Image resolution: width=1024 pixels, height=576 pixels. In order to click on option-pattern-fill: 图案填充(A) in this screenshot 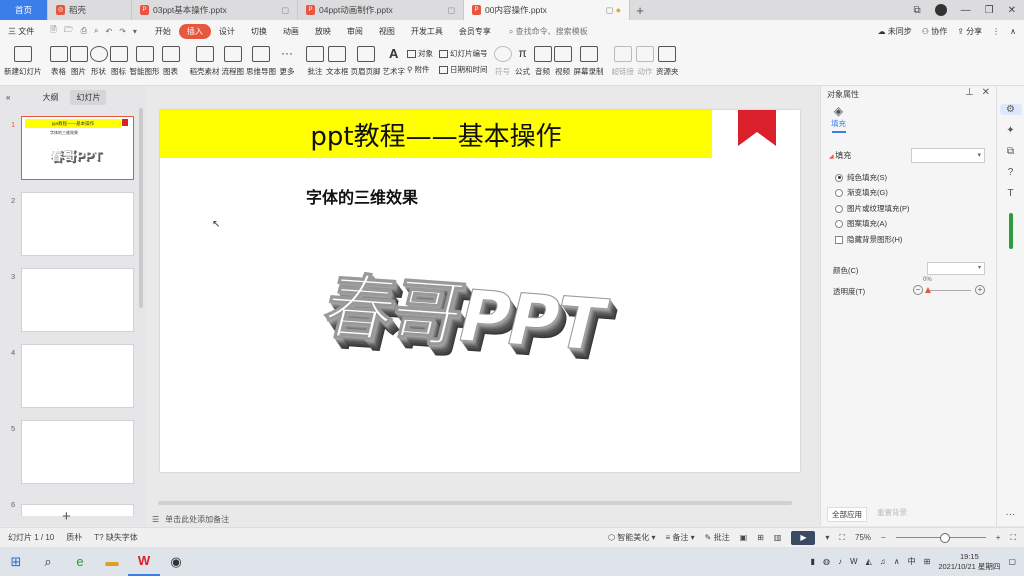, I will do `click(861, 223)`.